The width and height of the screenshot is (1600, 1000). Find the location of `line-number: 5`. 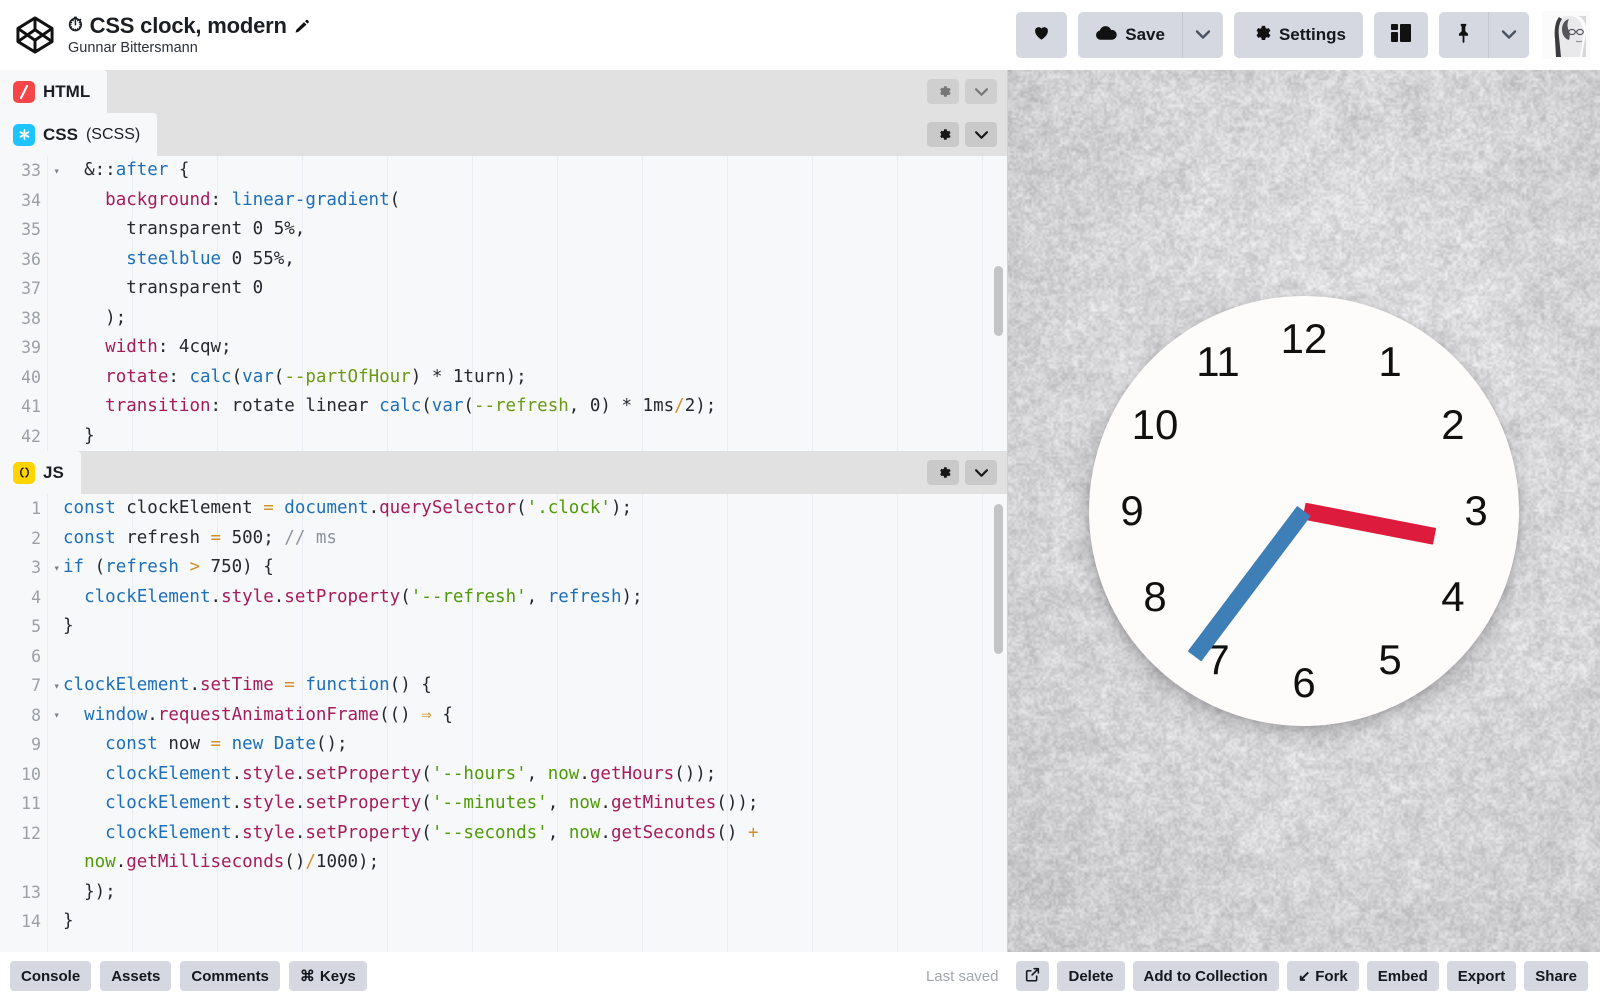

line-number: 5 is located at coordinates (36, 626).